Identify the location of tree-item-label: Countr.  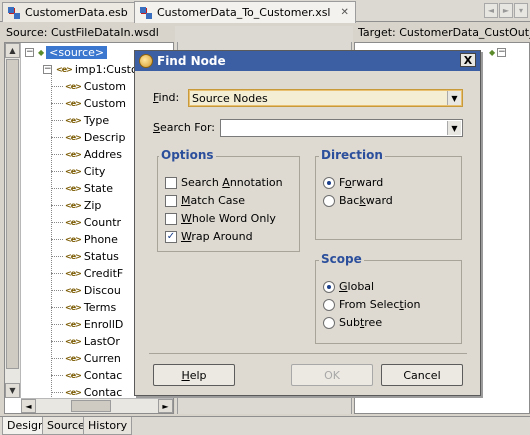
(102, 222).